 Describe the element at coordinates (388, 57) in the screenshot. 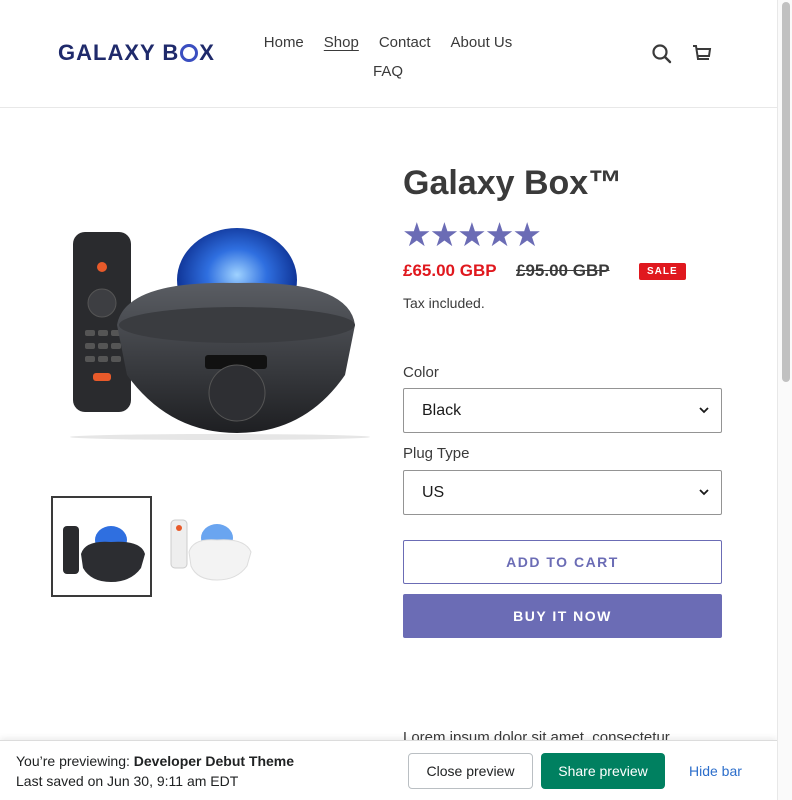

I see `main-nav: Home Shop Contact About Us FAQ` at that location.